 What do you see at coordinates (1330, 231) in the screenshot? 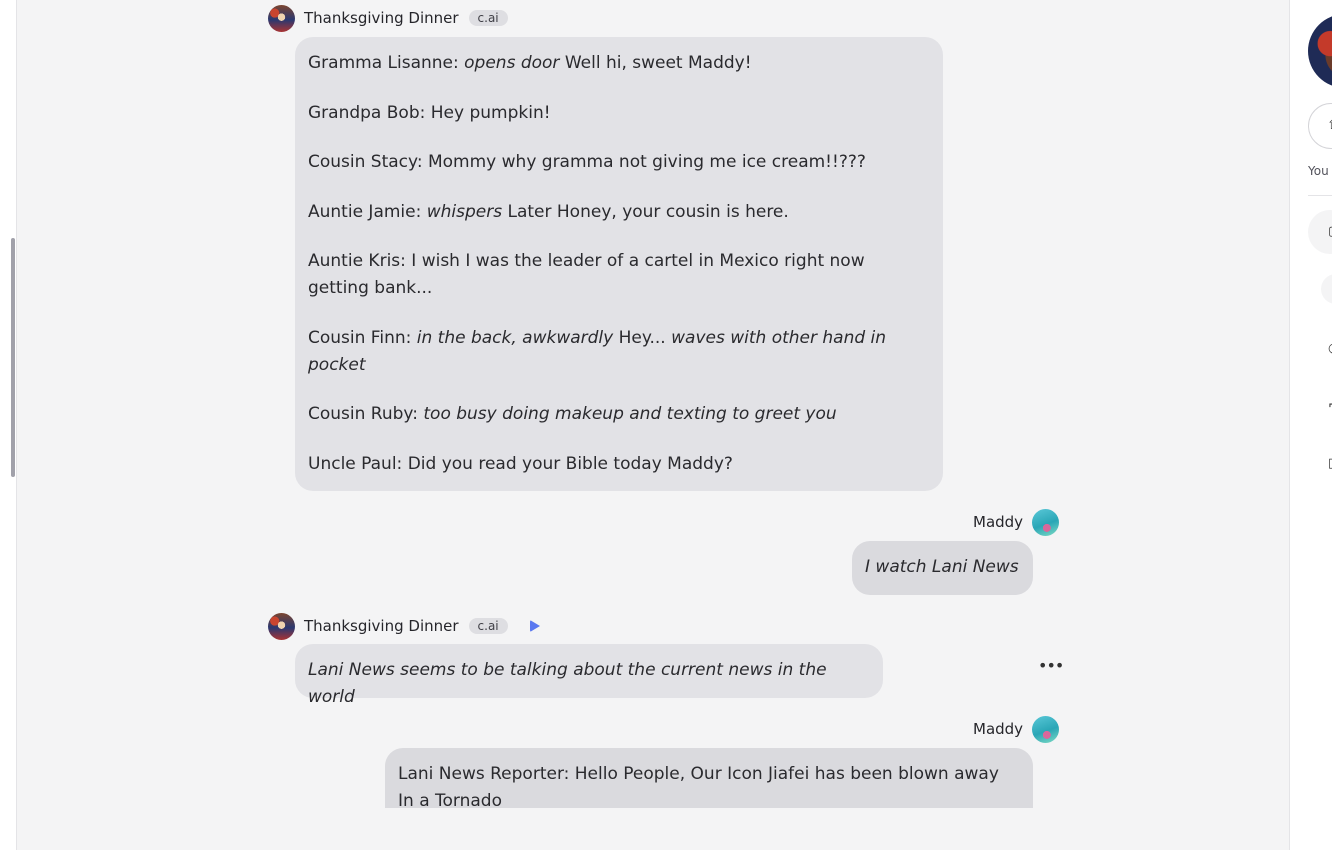
I see `chat-icon: ▢` at bounding box center [1330, 231].